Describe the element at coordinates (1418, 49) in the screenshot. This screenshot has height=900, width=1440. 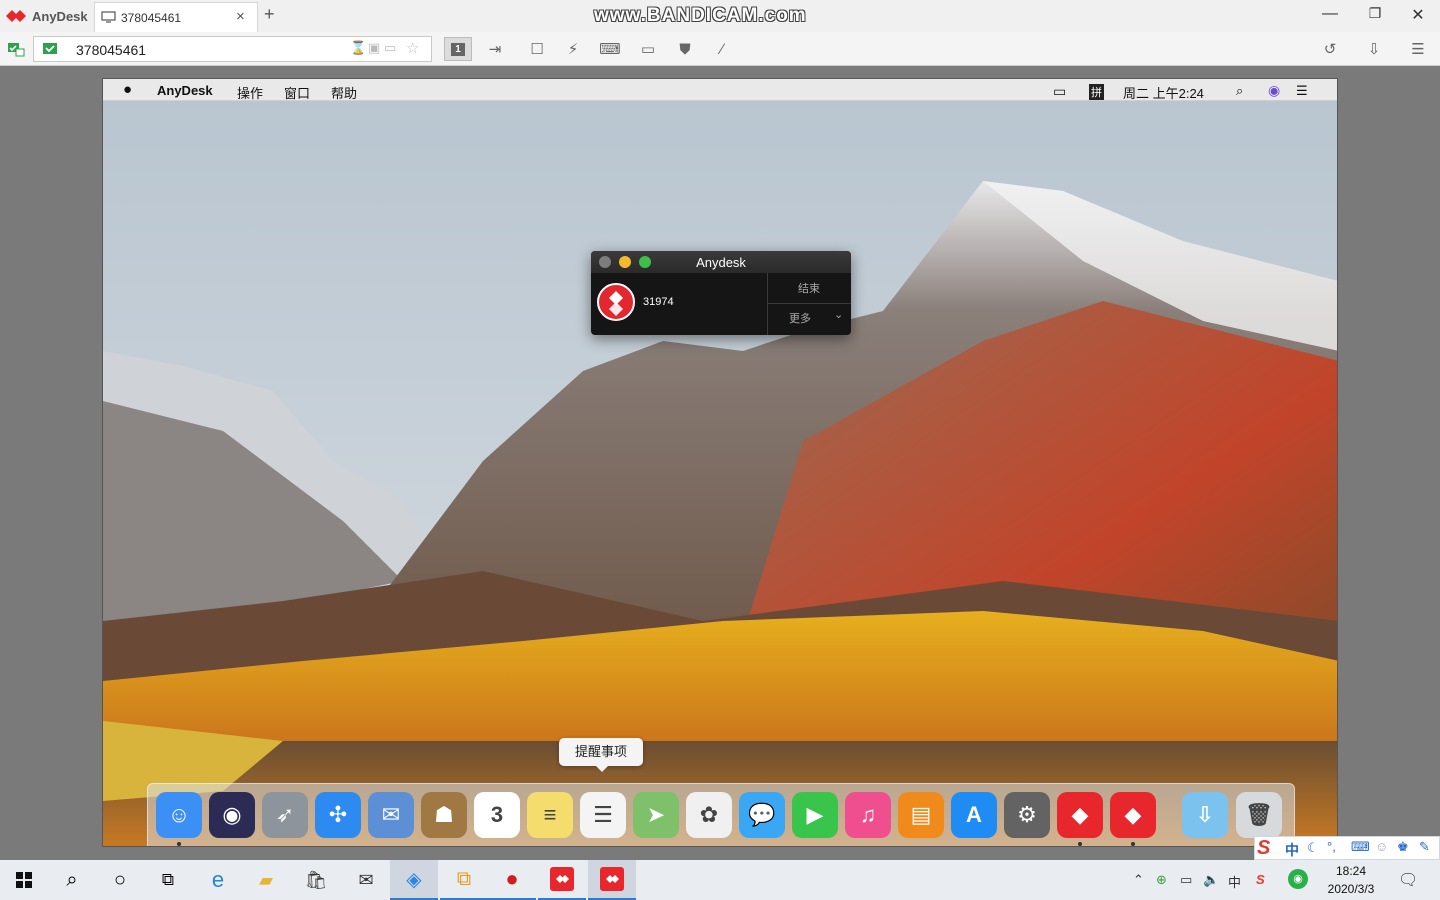
I see `menu-icon: ☰` at that location.